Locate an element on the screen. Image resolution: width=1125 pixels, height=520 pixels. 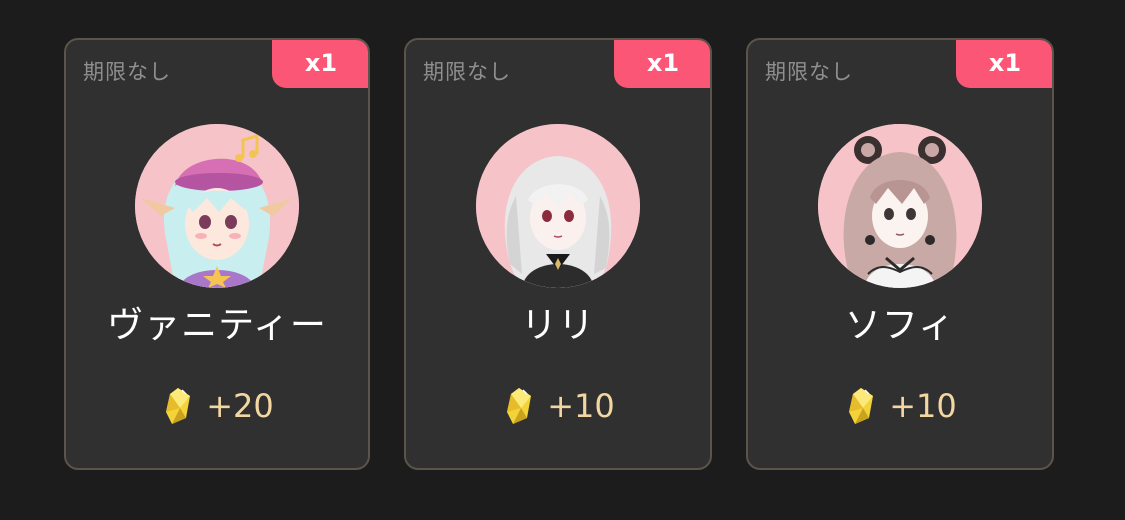
avatar-sophie-icon is located at coordinates (900, 206).